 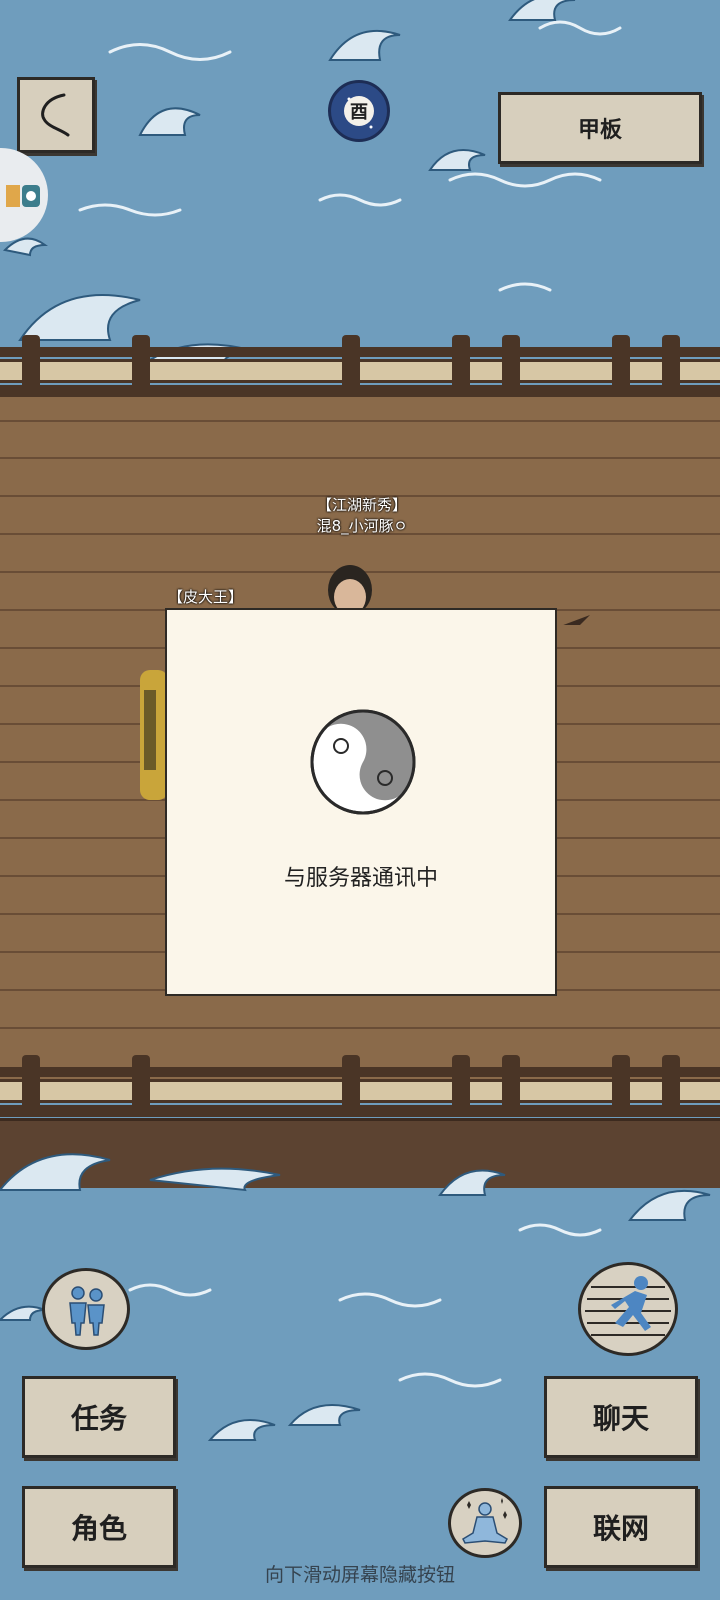 I want to click on player-title: 【江湖新秀】, so click(x=361, y=505).